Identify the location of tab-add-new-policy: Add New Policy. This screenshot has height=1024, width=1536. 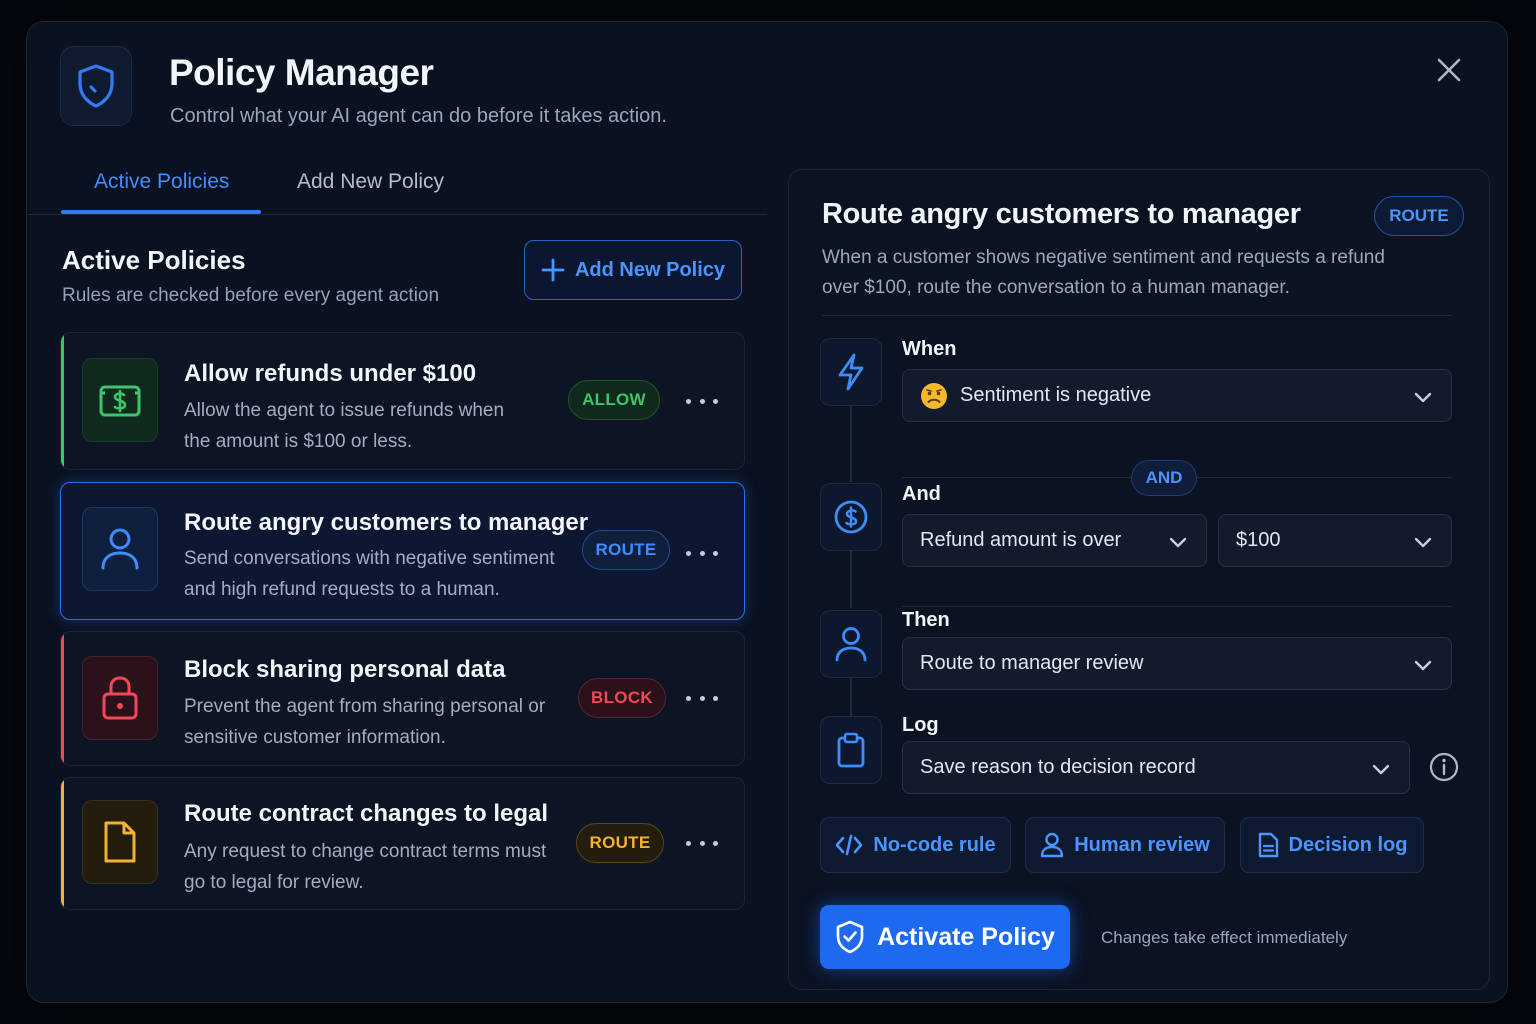
(370, 182).